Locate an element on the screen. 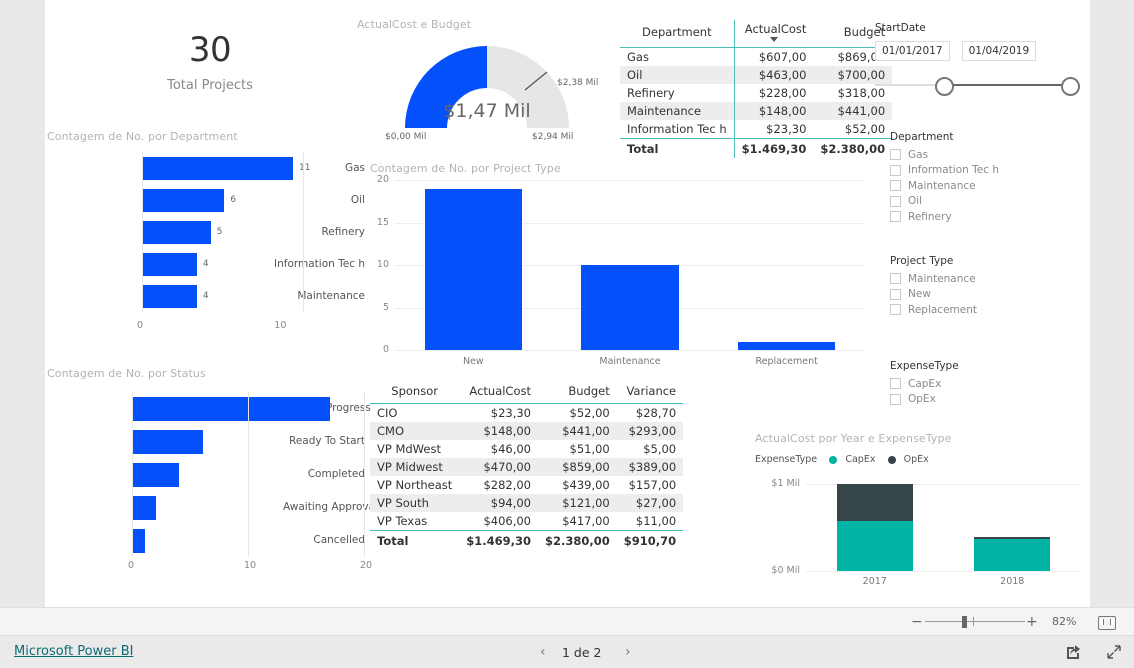  table-row: Refinery $228,00 $318,00 is located at coordinates (756, 93).